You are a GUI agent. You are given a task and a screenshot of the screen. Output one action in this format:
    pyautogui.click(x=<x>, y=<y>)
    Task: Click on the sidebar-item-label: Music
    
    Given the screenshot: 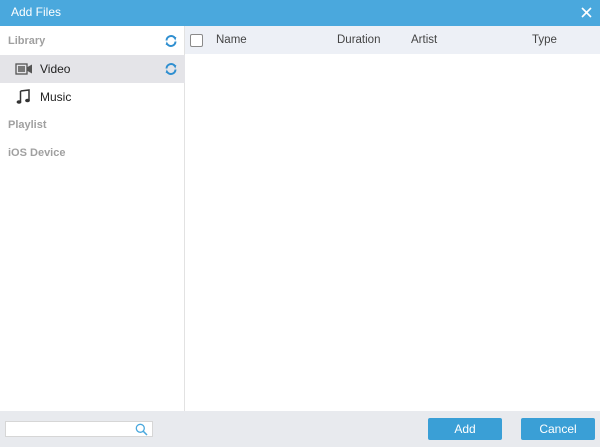 What is the action you would take?
    pyautogui.click(x=56, y=97)
    